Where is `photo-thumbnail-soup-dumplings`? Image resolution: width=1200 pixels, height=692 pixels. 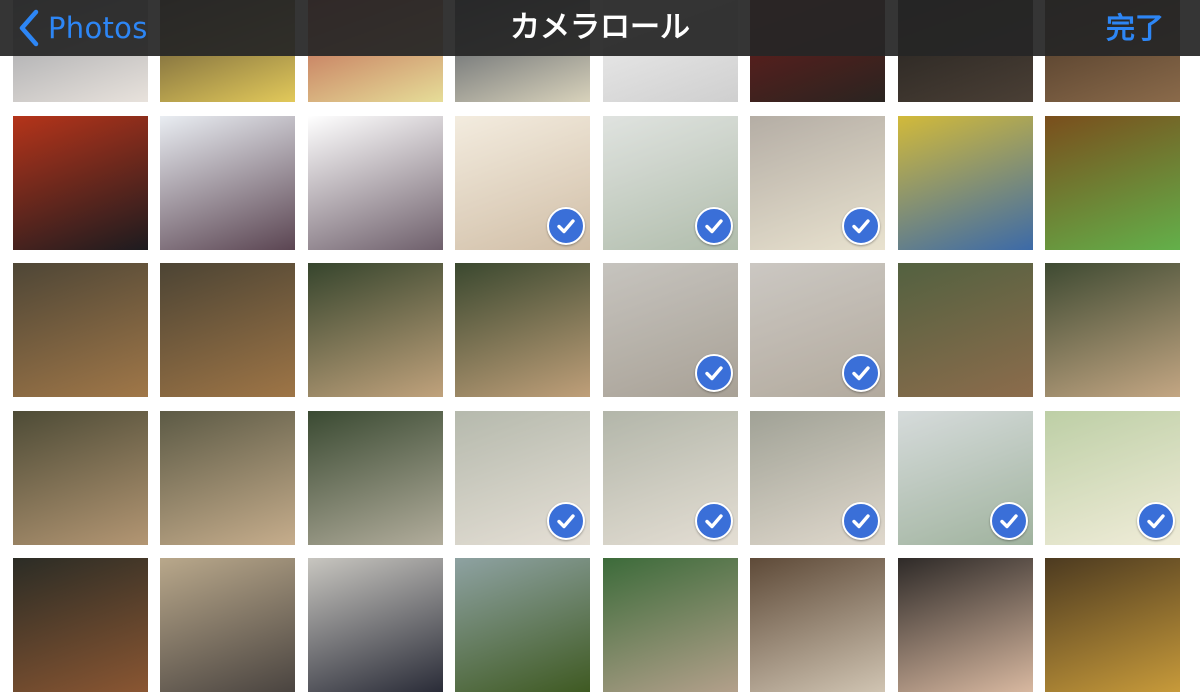 photo-thumbnail-soup-dumplings is located at coordinates (670, 183).